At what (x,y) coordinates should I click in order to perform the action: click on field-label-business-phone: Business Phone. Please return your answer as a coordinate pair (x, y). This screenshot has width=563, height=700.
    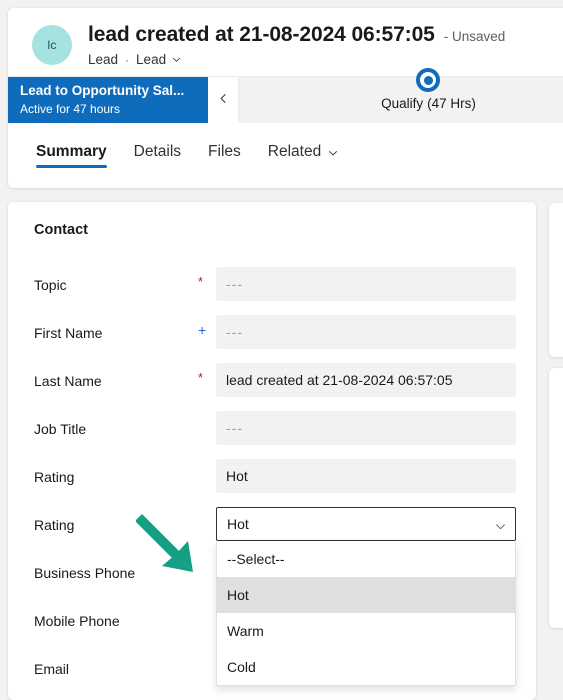
    Looking at the image, I should click on (85, 573).